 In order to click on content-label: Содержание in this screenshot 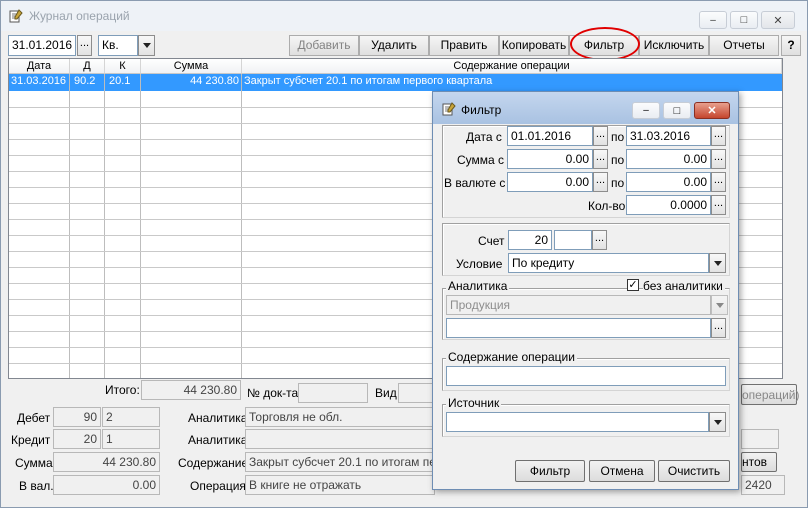, I will do `click(213, 463)`.